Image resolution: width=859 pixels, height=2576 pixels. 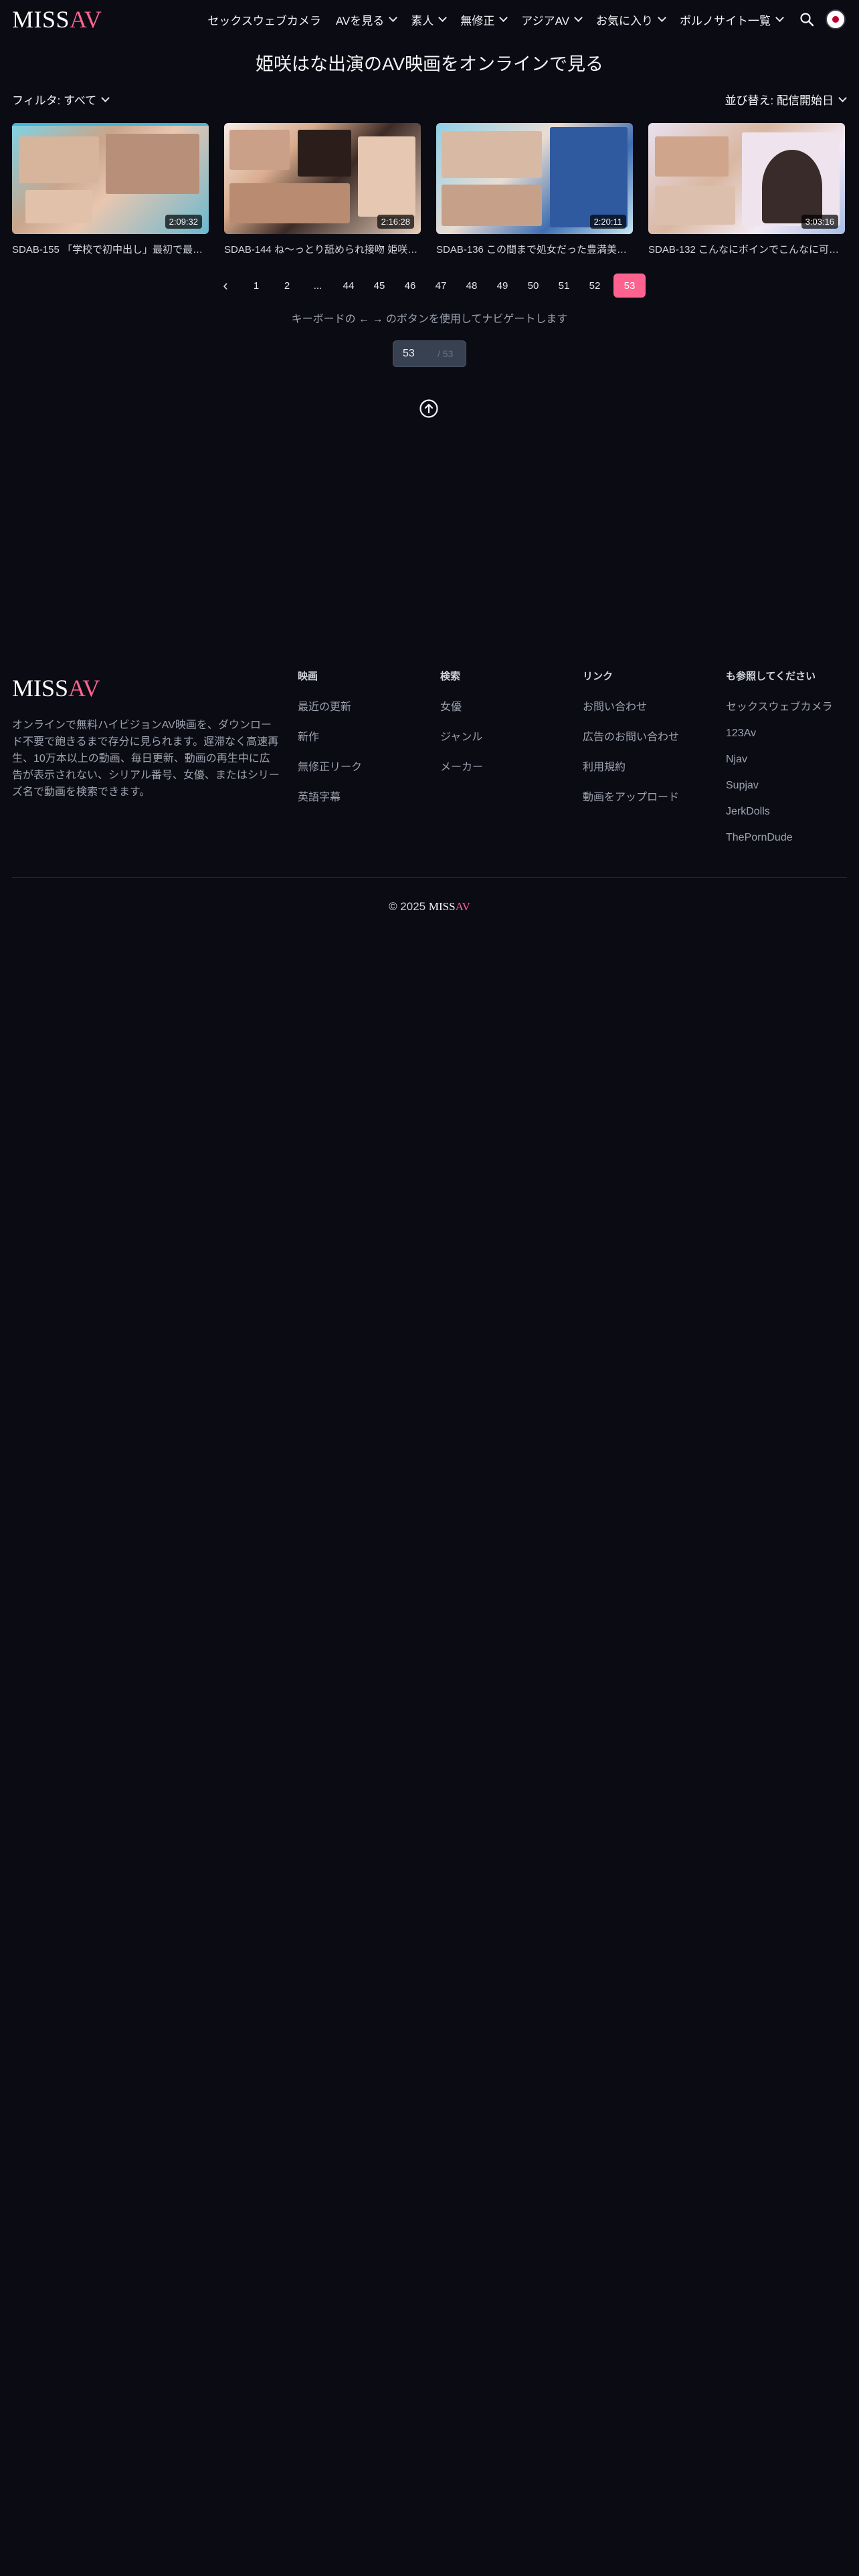 I want to click on pagination-current-page: 53, so click(x=629, y=286).